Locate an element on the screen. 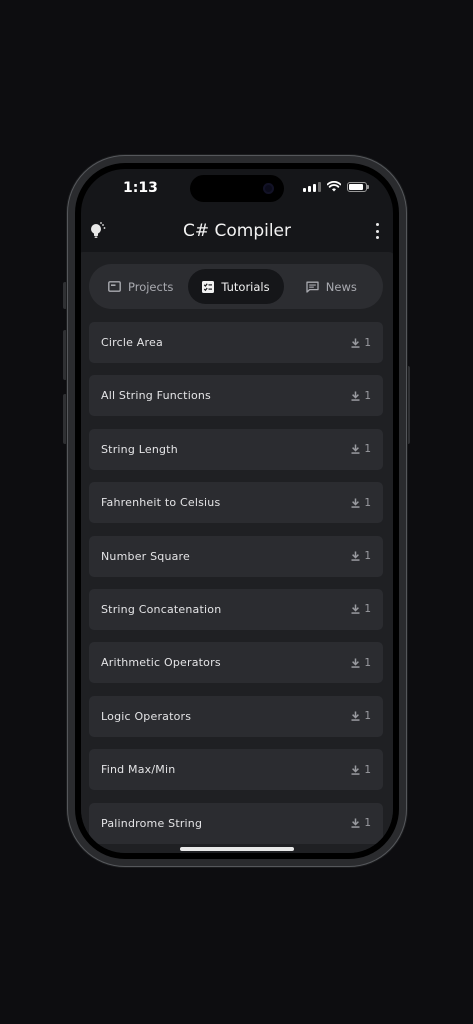  list-item: Logic Operators 1 is located at coordinates (236, 716).